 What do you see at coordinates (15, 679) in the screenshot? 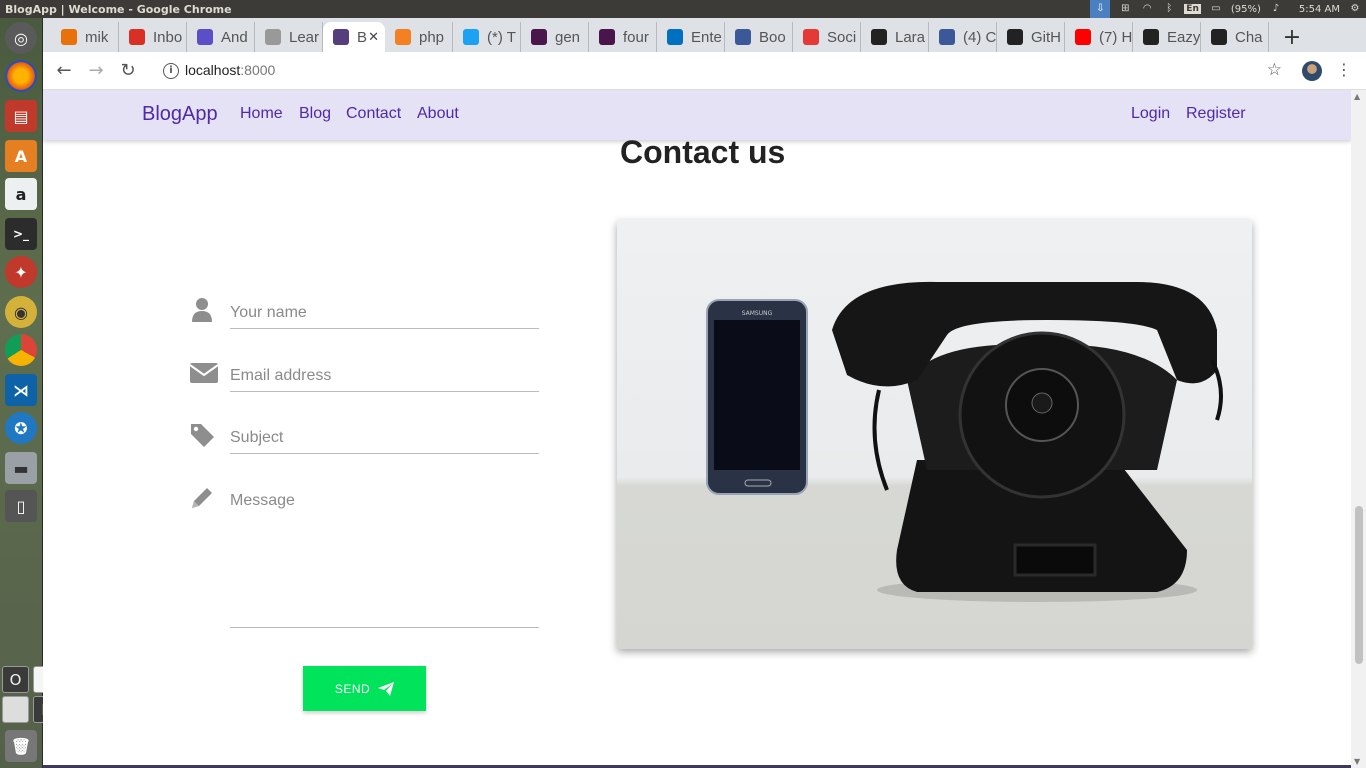
I see `workspace-o: O` at bounding box center [15, 679].